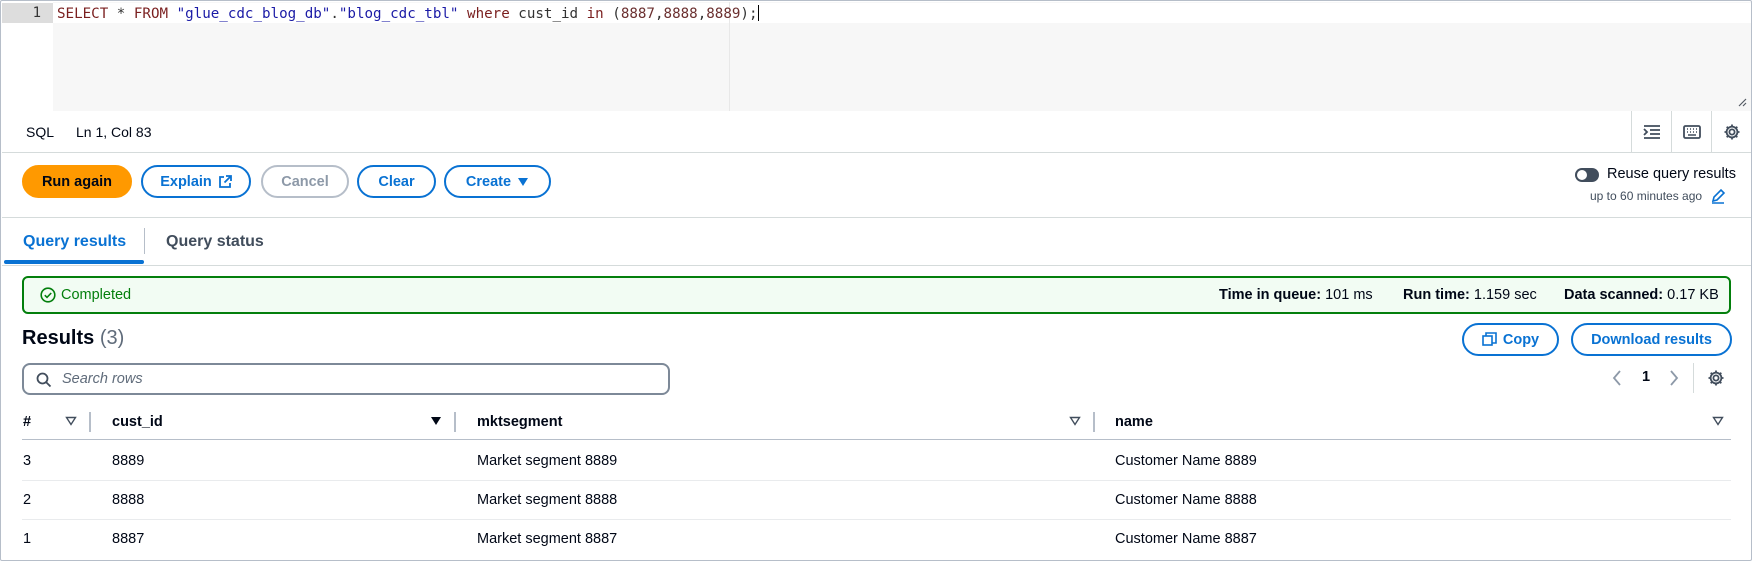  What do you see at coordinates (523, 181) in the screenshot?
I see `caret-down-icon` at bounding box center [523, 181].